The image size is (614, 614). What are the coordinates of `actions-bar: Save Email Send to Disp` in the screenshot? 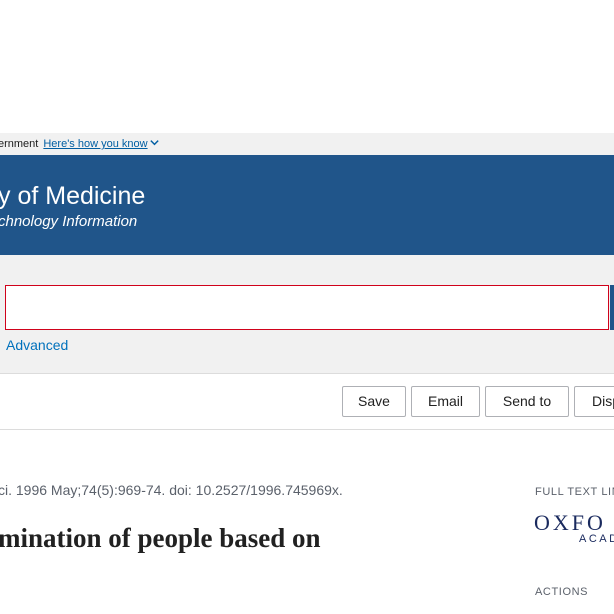 It's located at (307, 402).